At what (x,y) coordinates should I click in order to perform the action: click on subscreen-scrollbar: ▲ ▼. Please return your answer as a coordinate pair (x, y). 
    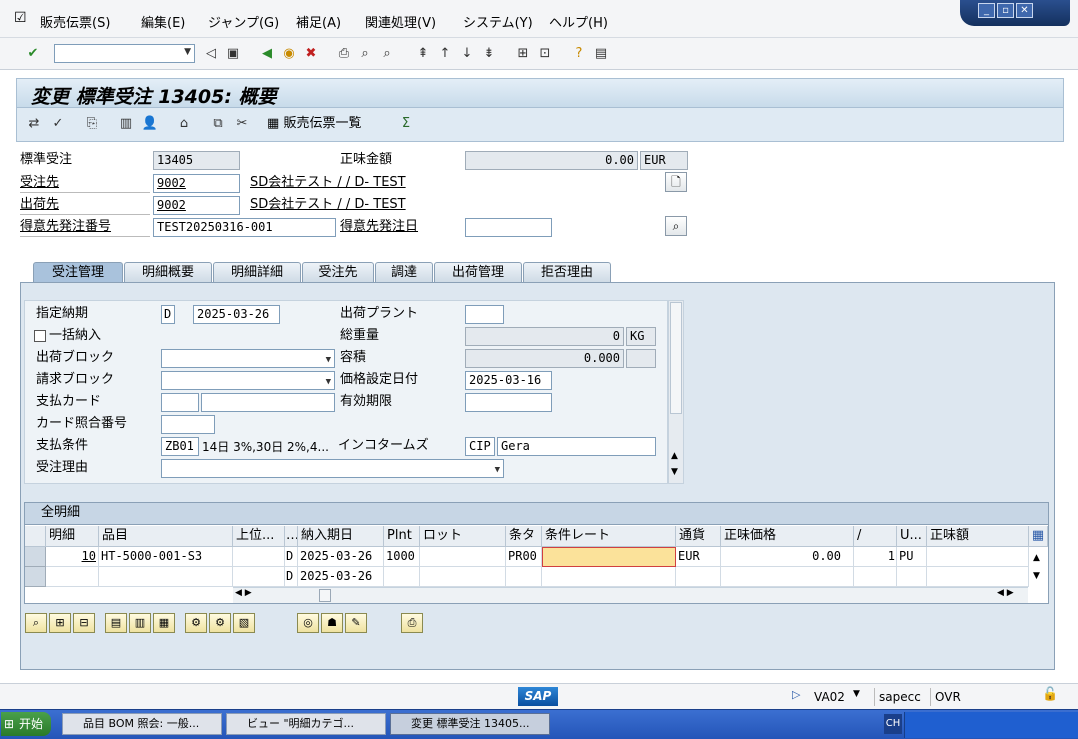
    Looking at the image, I should click on (676, 392).